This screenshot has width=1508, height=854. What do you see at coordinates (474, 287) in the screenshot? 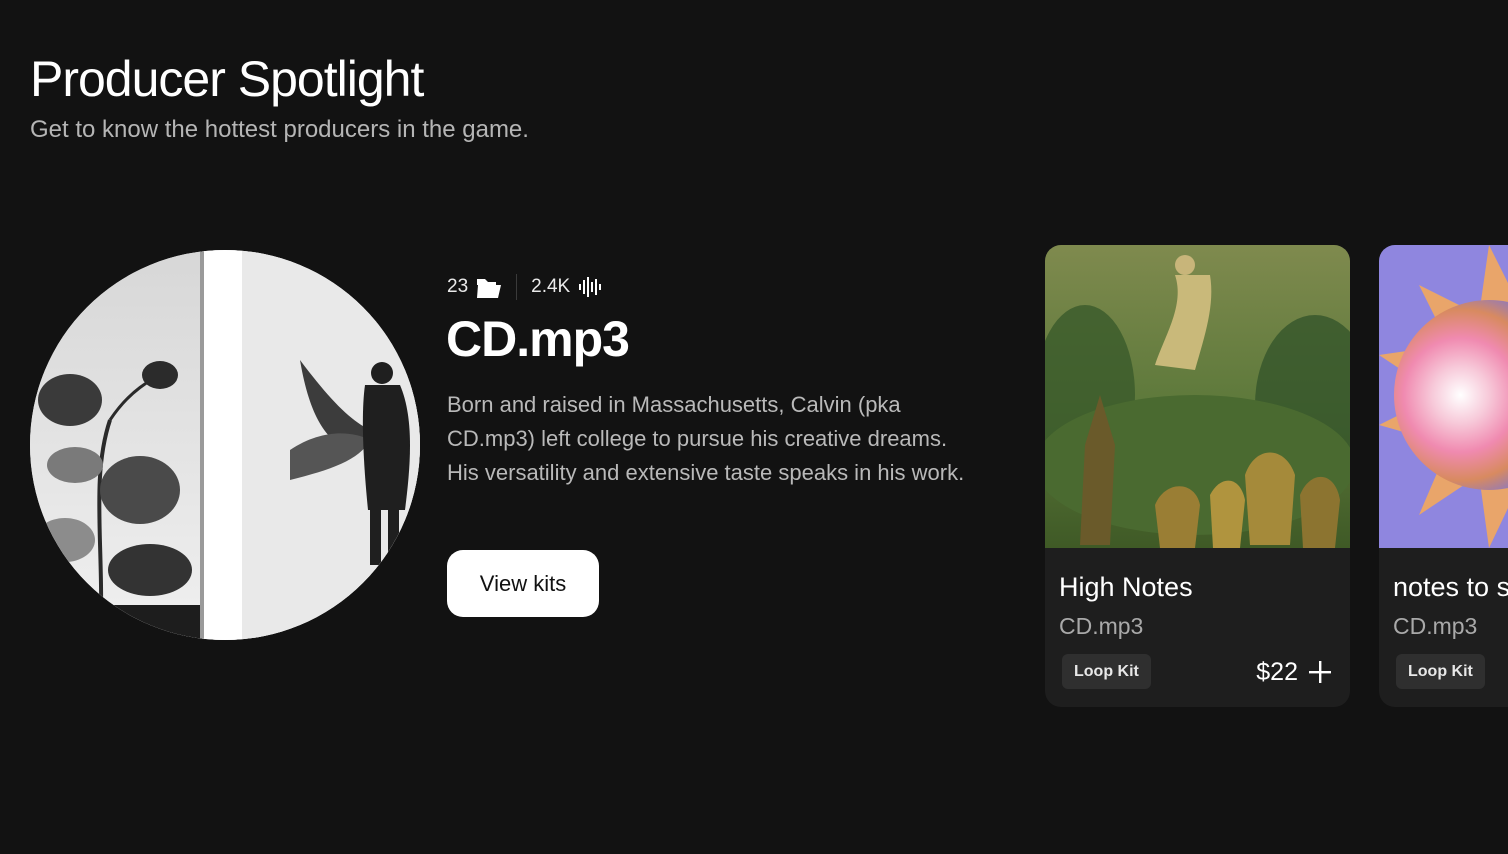
I see `kits-count-stat: 23` at bounding box center [474, 287].